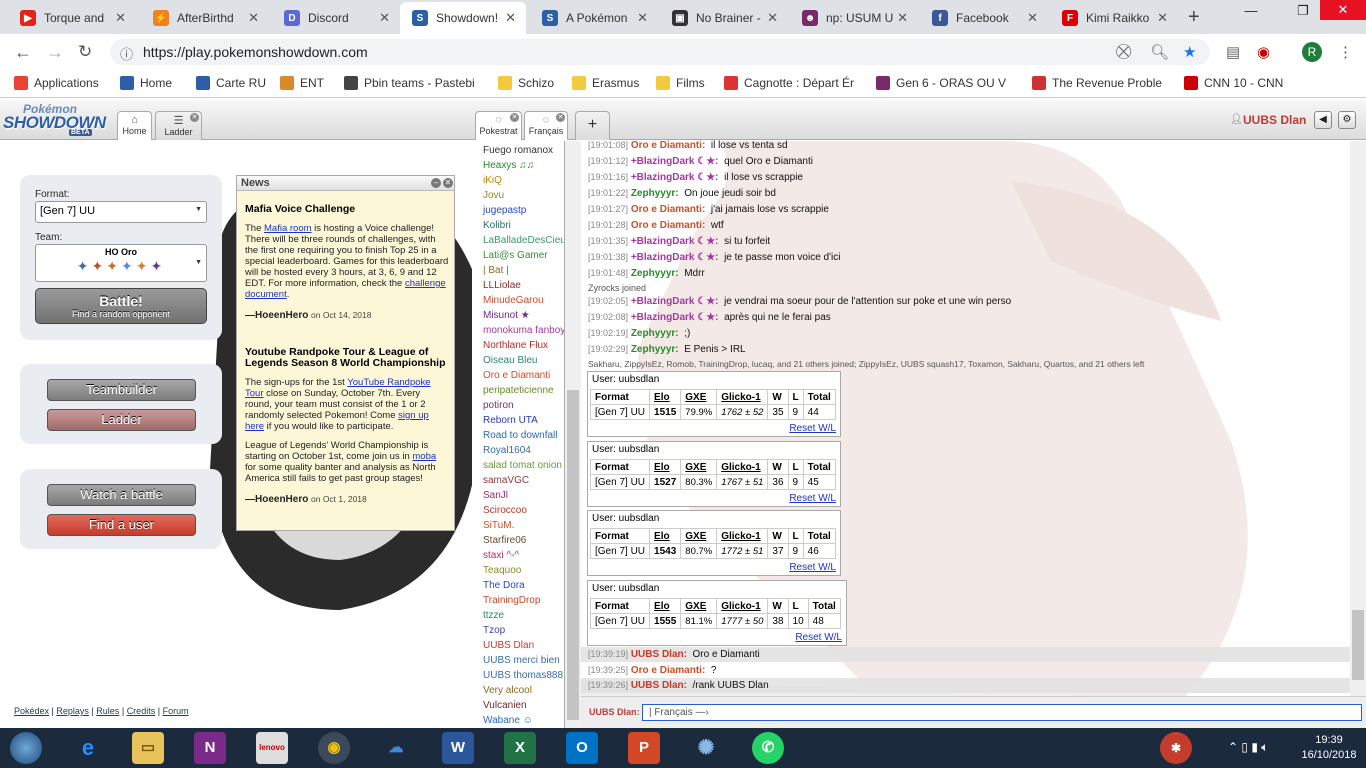  I want to click on footer-link-credits: Credits, so click(141, 711).